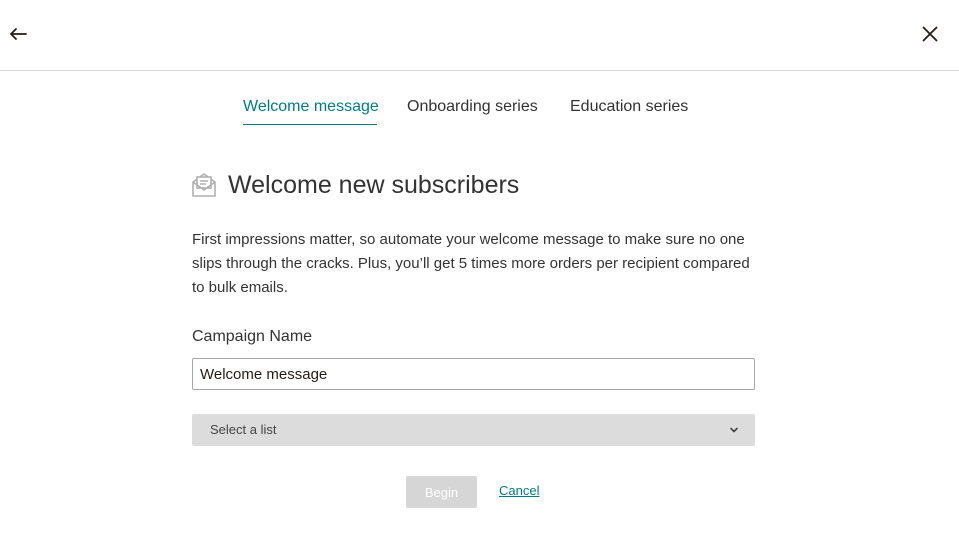 Image resolution: width=959 pixels, height=554 pixels. What do you see at coordinates (519, 490) in the screenshot?
I see `cancel-link: Cancel` at bounding box center [519, 490].